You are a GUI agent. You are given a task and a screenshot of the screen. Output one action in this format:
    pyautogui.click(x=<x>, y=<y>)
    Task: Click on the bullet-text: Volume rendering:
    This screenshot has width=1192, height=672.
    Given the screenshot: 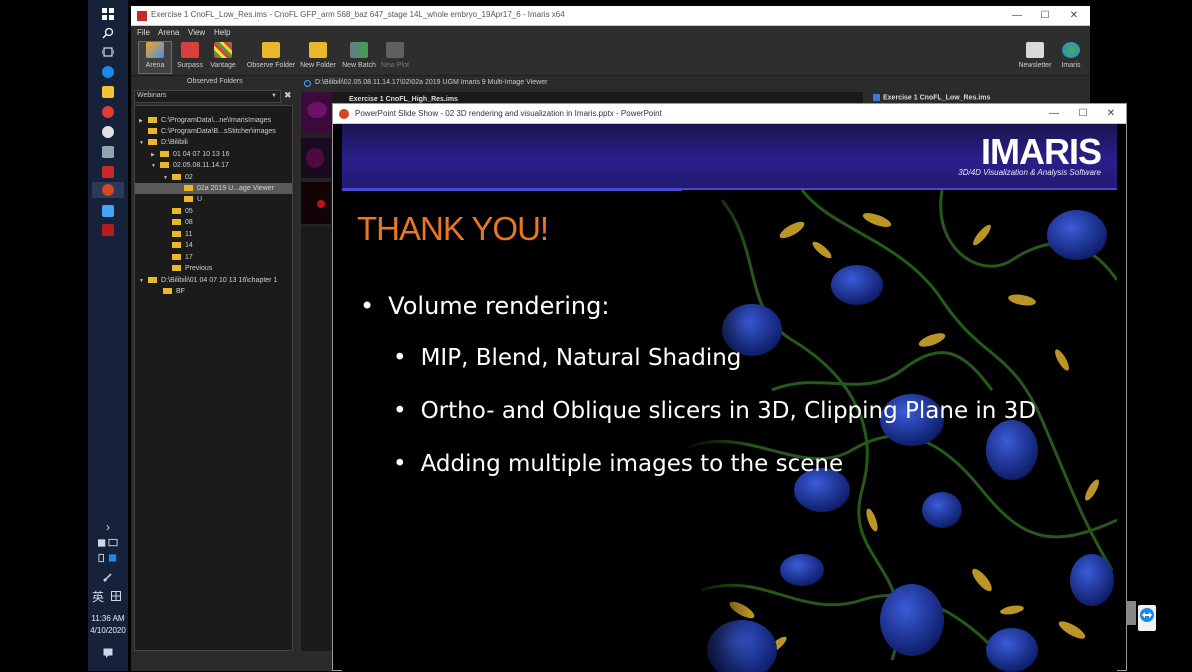 What is the action you would take?
    pyautogui.click(x=499, y=306)
    